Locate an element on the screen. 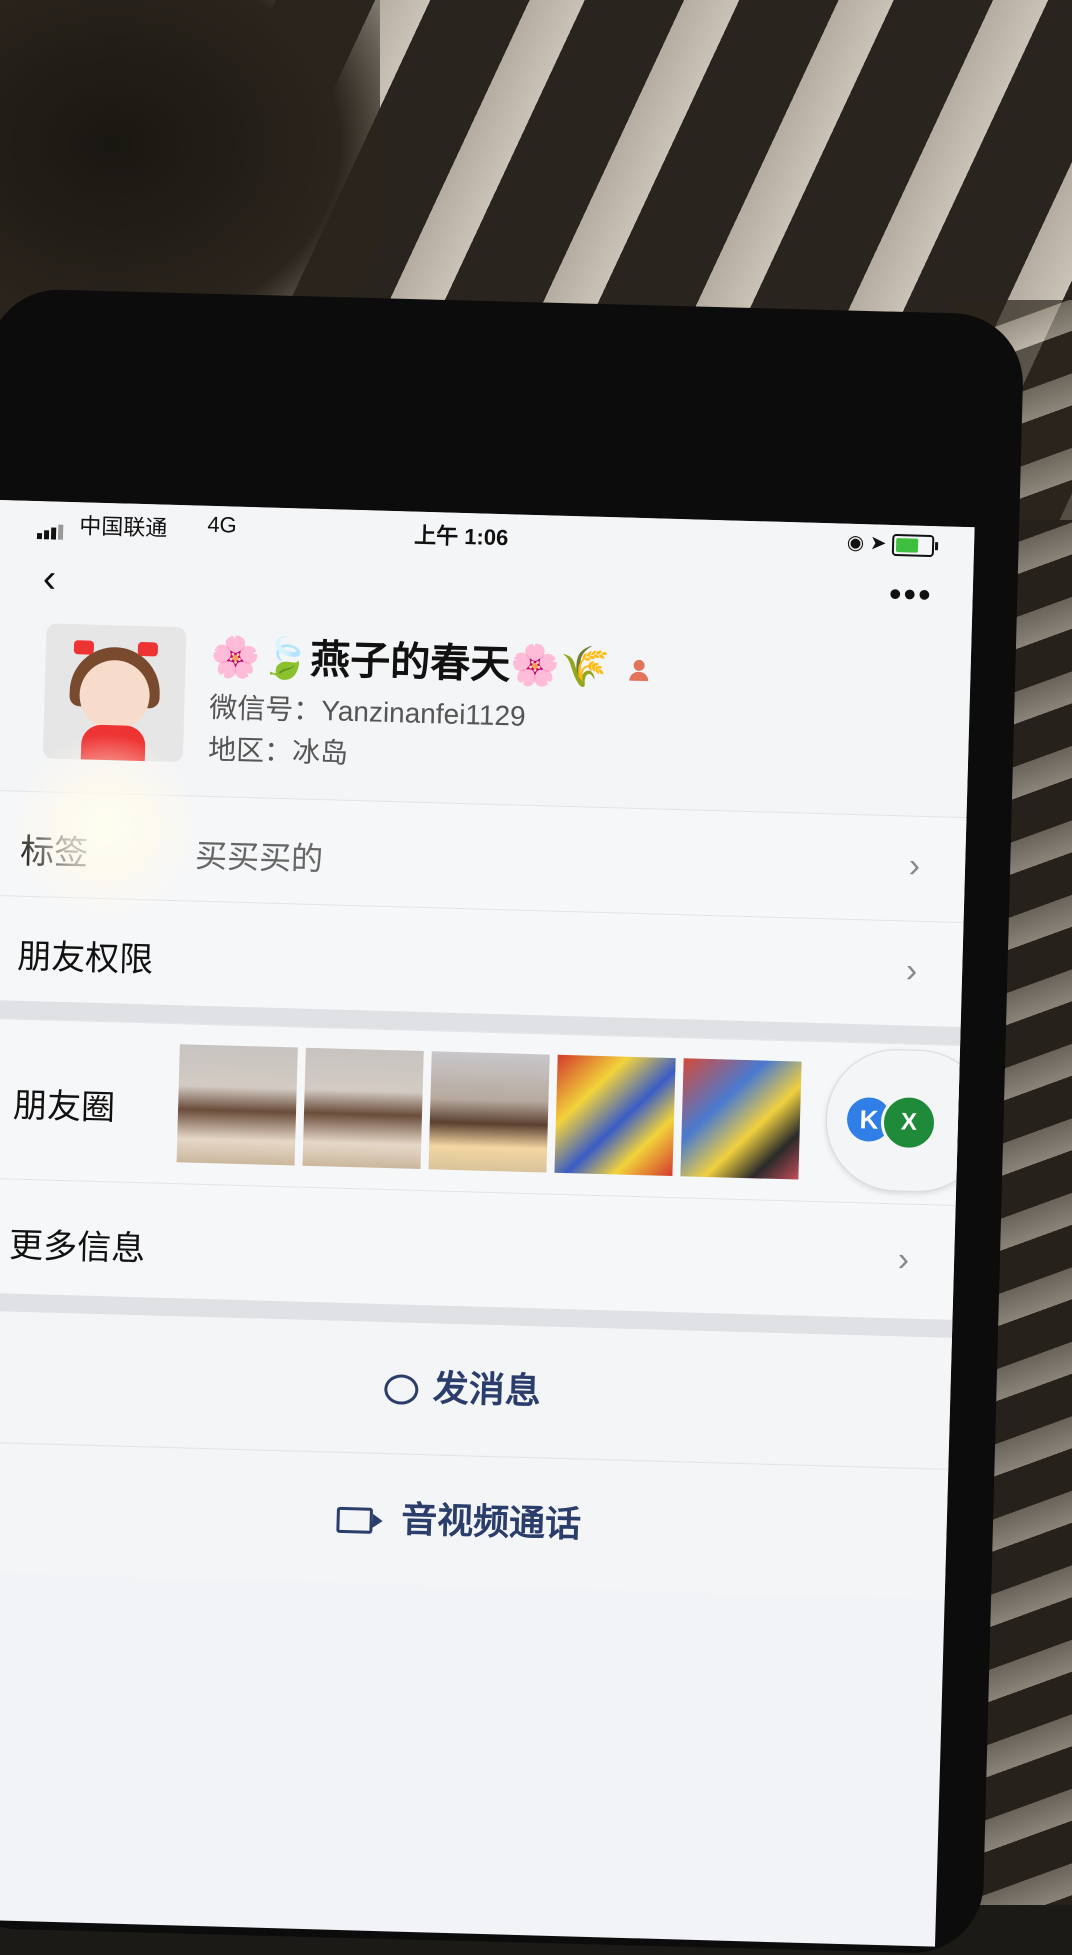  floating-window-bubble: K X is located at coordinates (899, 1120).